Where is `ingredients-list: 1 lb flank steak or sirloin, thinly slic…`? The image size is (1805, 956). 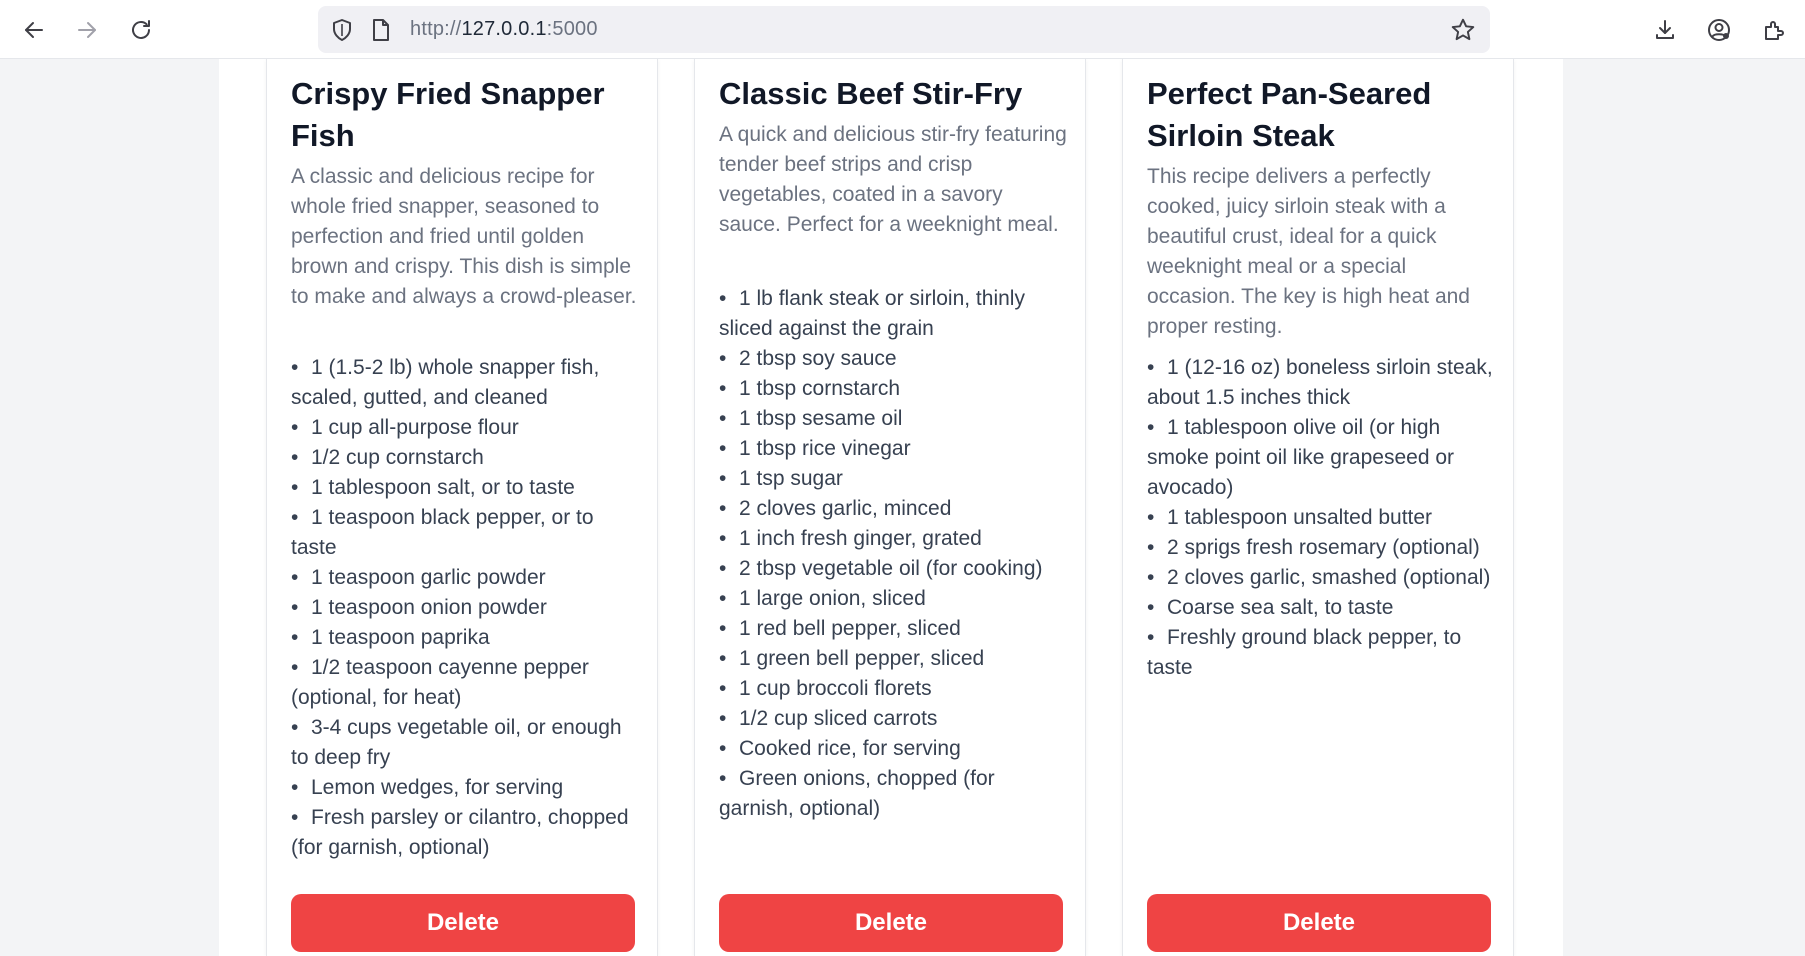 ingredients-list: 1 lb flank steak or sirloin, thinly slic… is located at coordinates (894, 554).